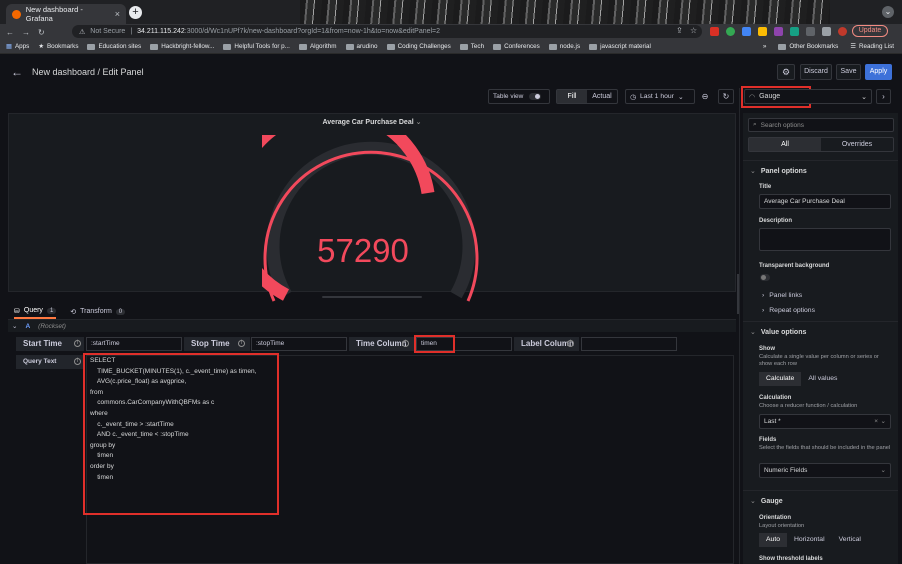 The image size is (902, 564). I want to click on apply-button: Apply, so click(878, 72).